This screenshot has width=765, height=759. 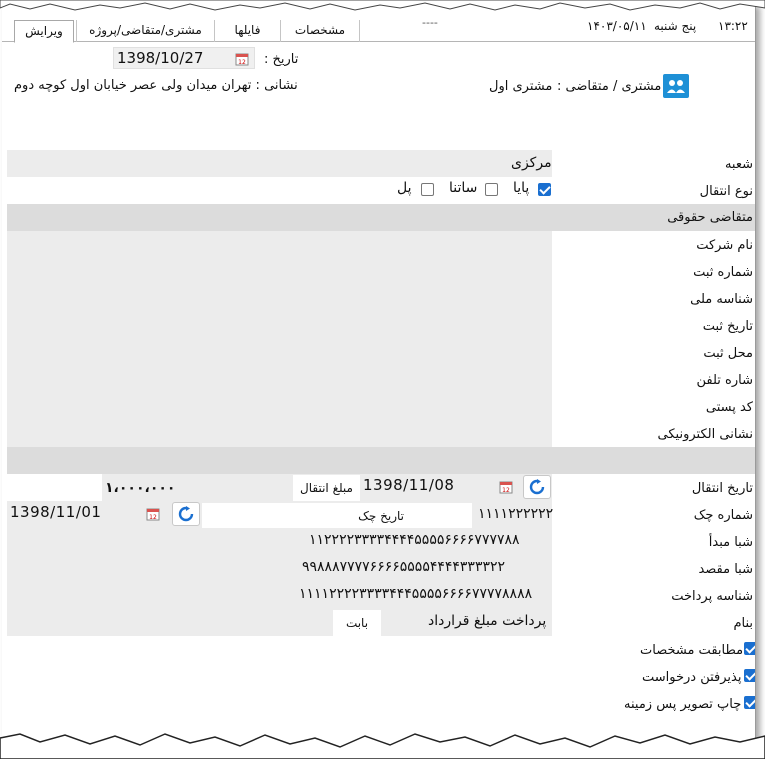 I want to click on company-name-cell, so click(x=279, y=244).